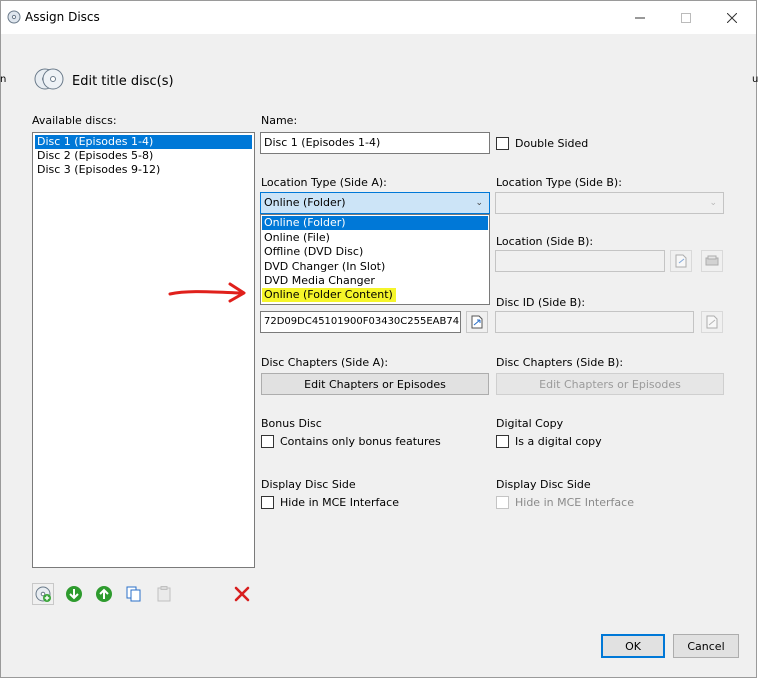  I want to click on double-sided-checkbox, so click(502, 143).